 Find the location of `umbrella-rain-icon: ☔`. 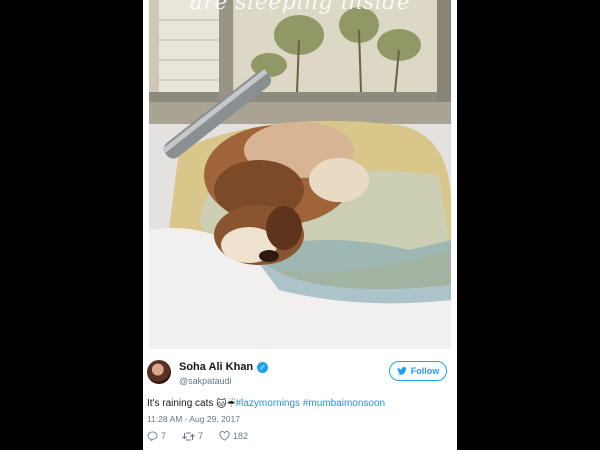

umbrella-rain-icon: ☔ is located at coordinates (231, 404).